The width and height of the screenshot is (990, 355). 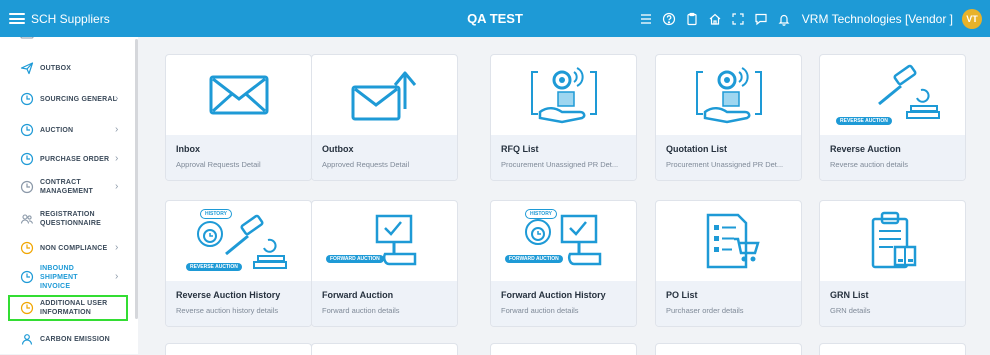 What do you see at coordinates (865, 149) in the screenshot?
I see `card-title: Reverse Auction` at bounding box center [865, 149].